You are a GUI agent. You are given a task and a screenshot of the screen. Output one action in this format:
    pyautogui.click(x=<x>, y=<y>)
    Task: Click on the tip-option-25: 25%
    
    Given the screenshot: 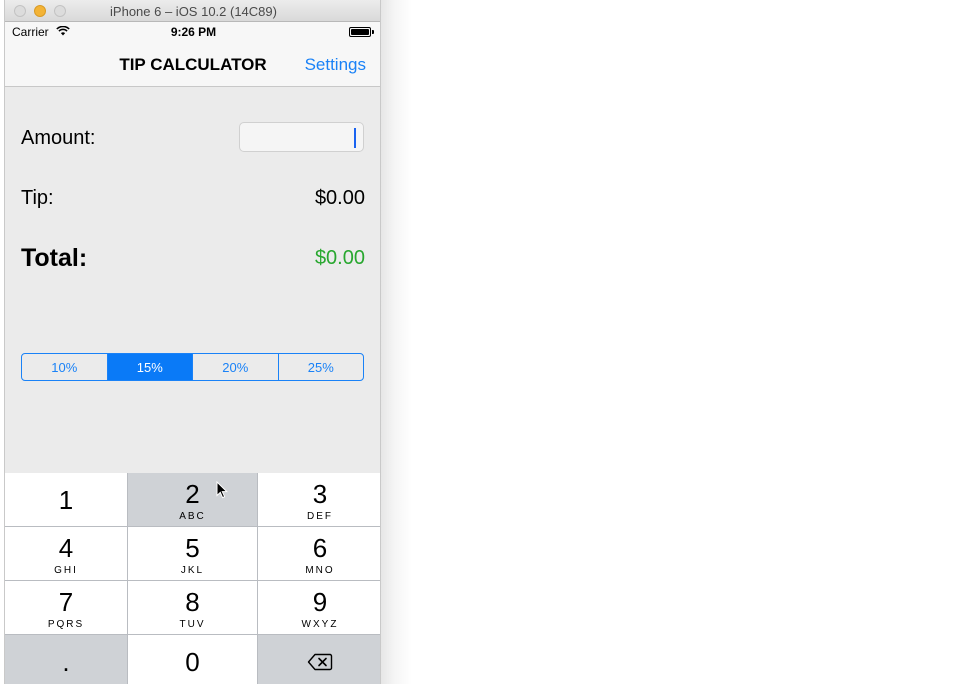 What is the action you would take?
    pyautogui.click(x=320, y=367)
    